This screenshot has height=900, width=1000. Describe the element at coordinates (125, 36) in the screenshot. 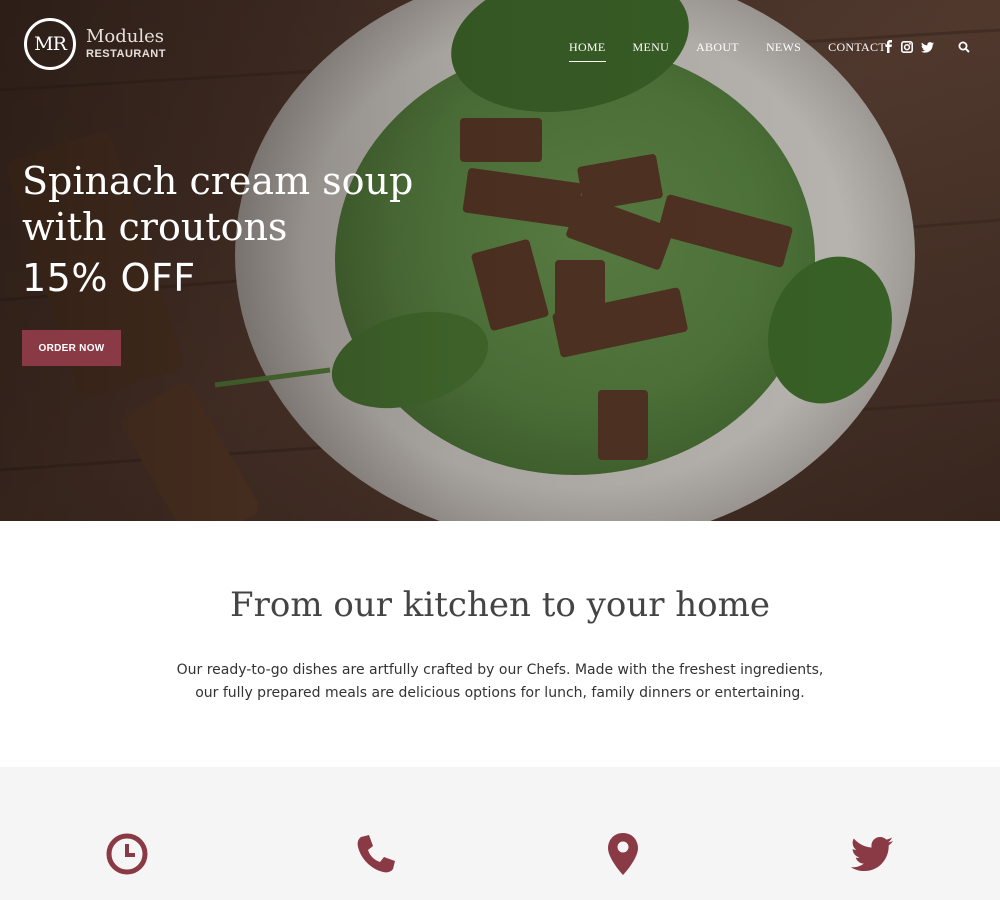

I see `brand-name: Modules` at that location.